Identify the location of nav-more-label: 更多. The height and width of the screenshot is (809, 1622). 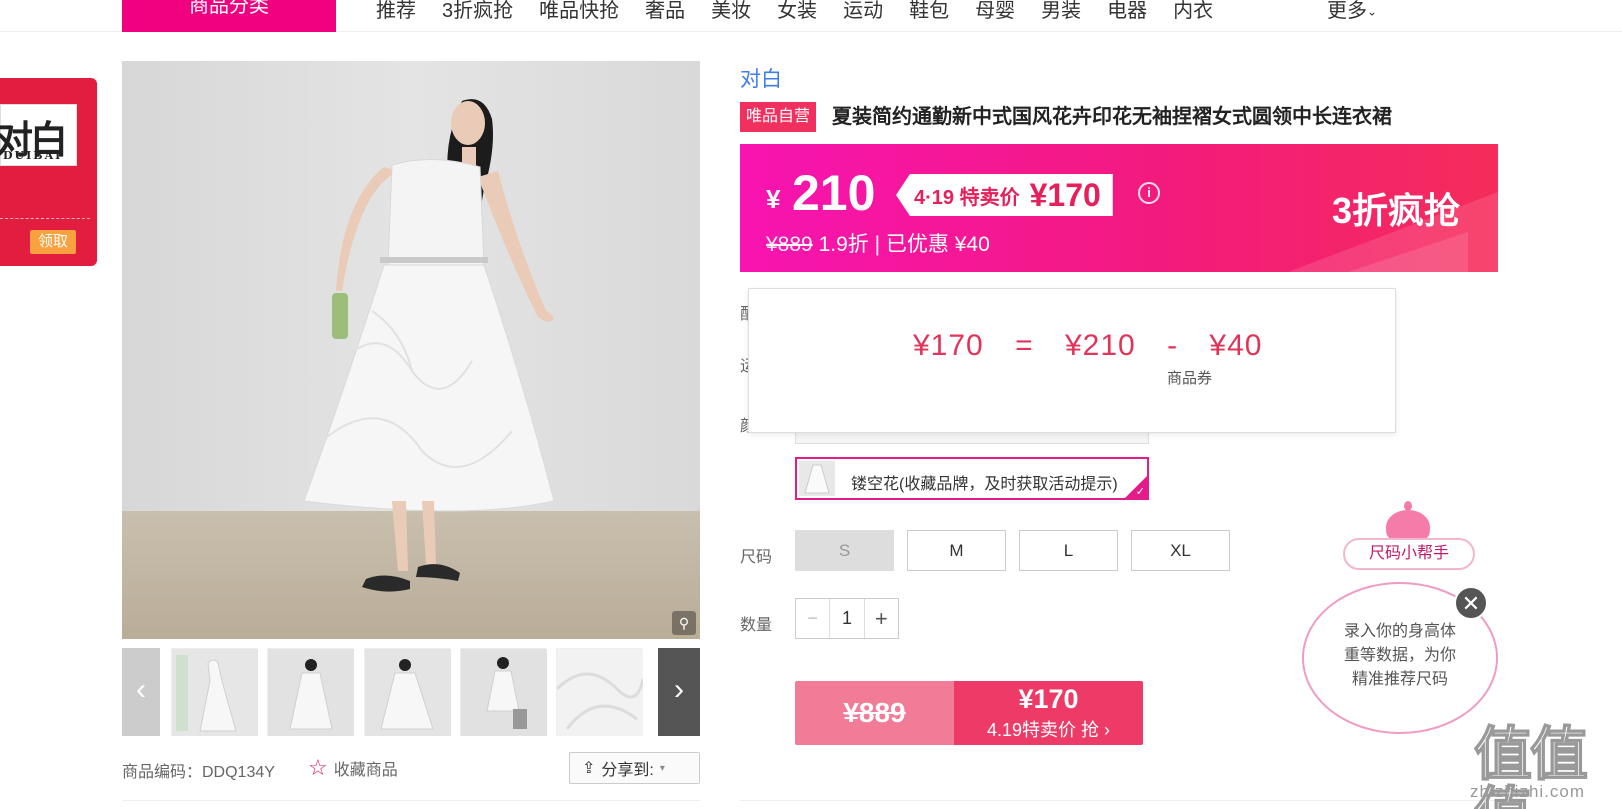
(1347, 11).